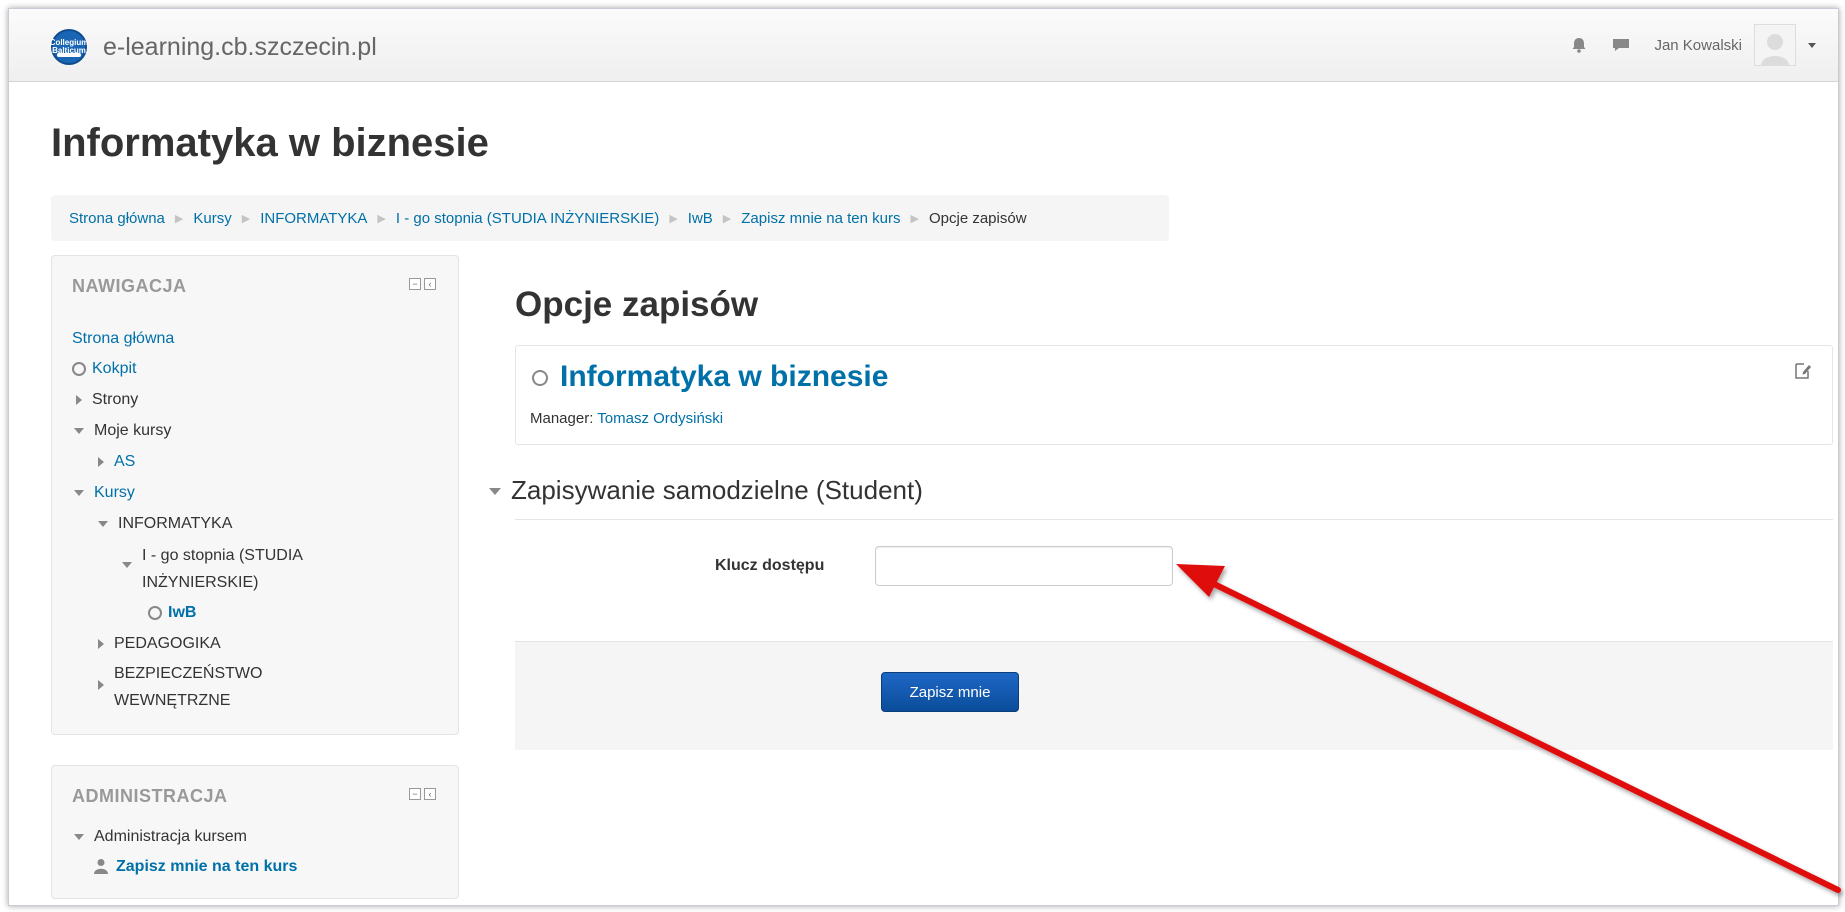 The image size is (1845, 912). I want to click on nav-item-iwb: IwB, so click(172, 613).